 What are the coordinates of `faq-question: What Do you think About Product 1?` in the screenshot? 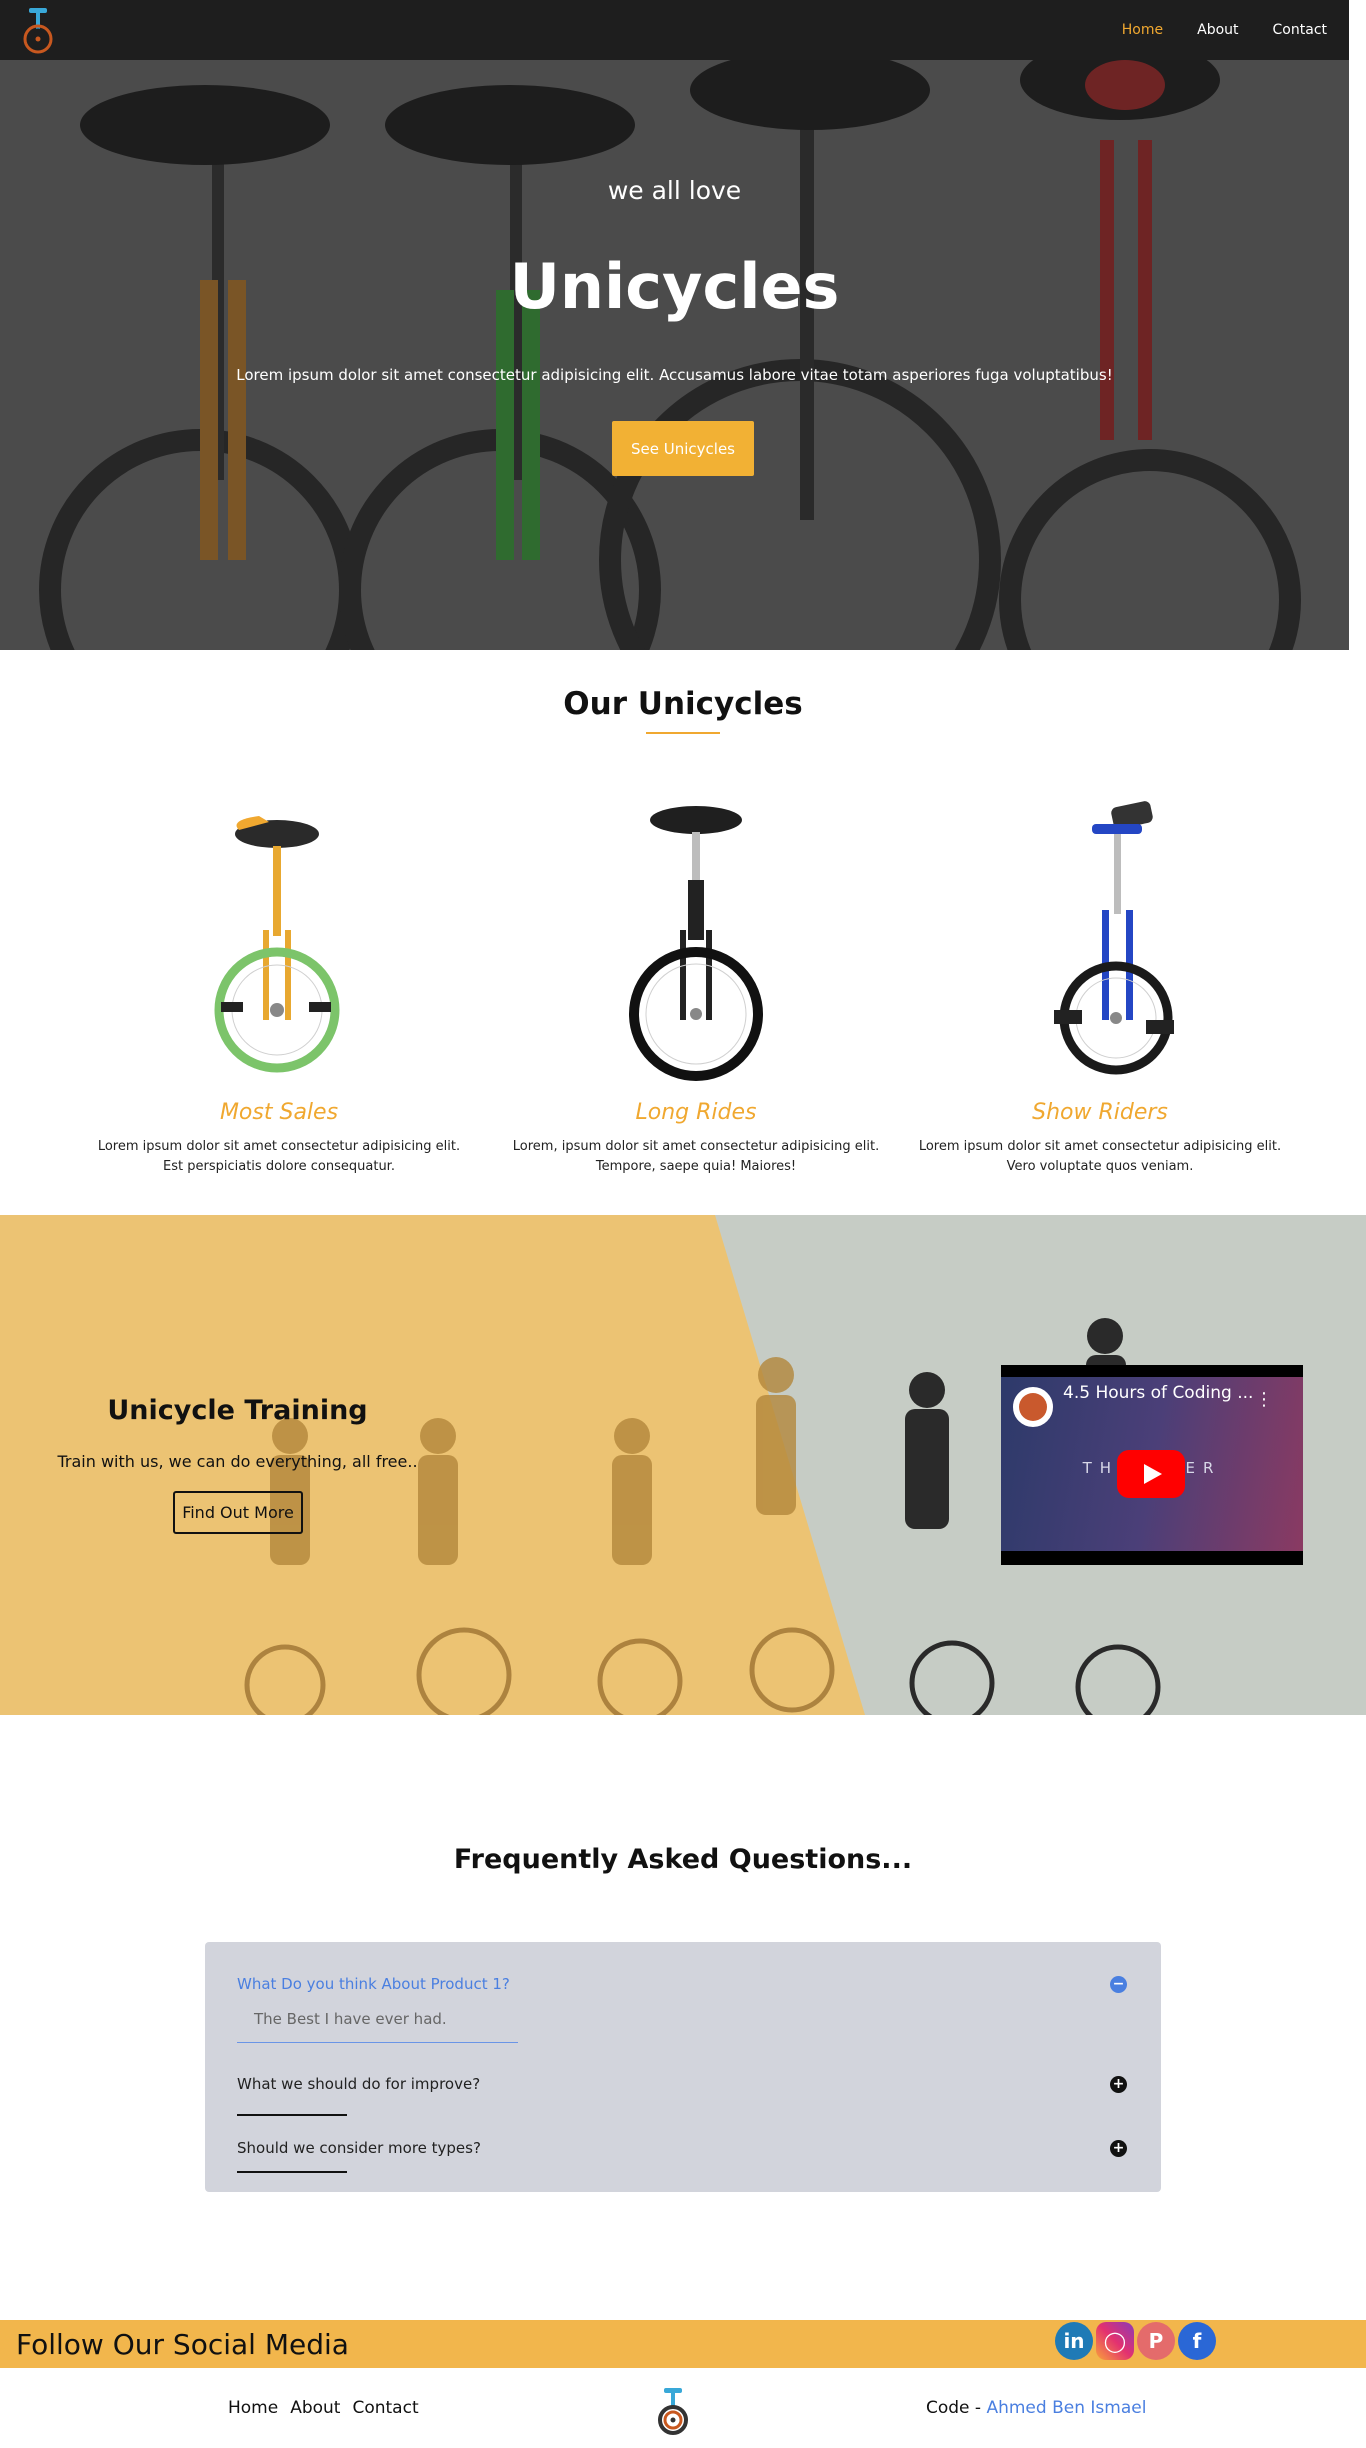 It's located at (682, 1984).